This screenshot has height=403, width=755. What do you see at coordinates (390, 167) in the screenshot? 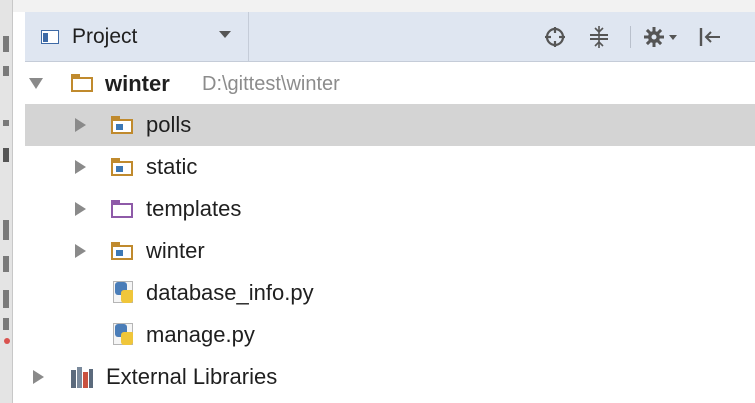
I see `tree-item-static: static` at bounding box center [390, 167].